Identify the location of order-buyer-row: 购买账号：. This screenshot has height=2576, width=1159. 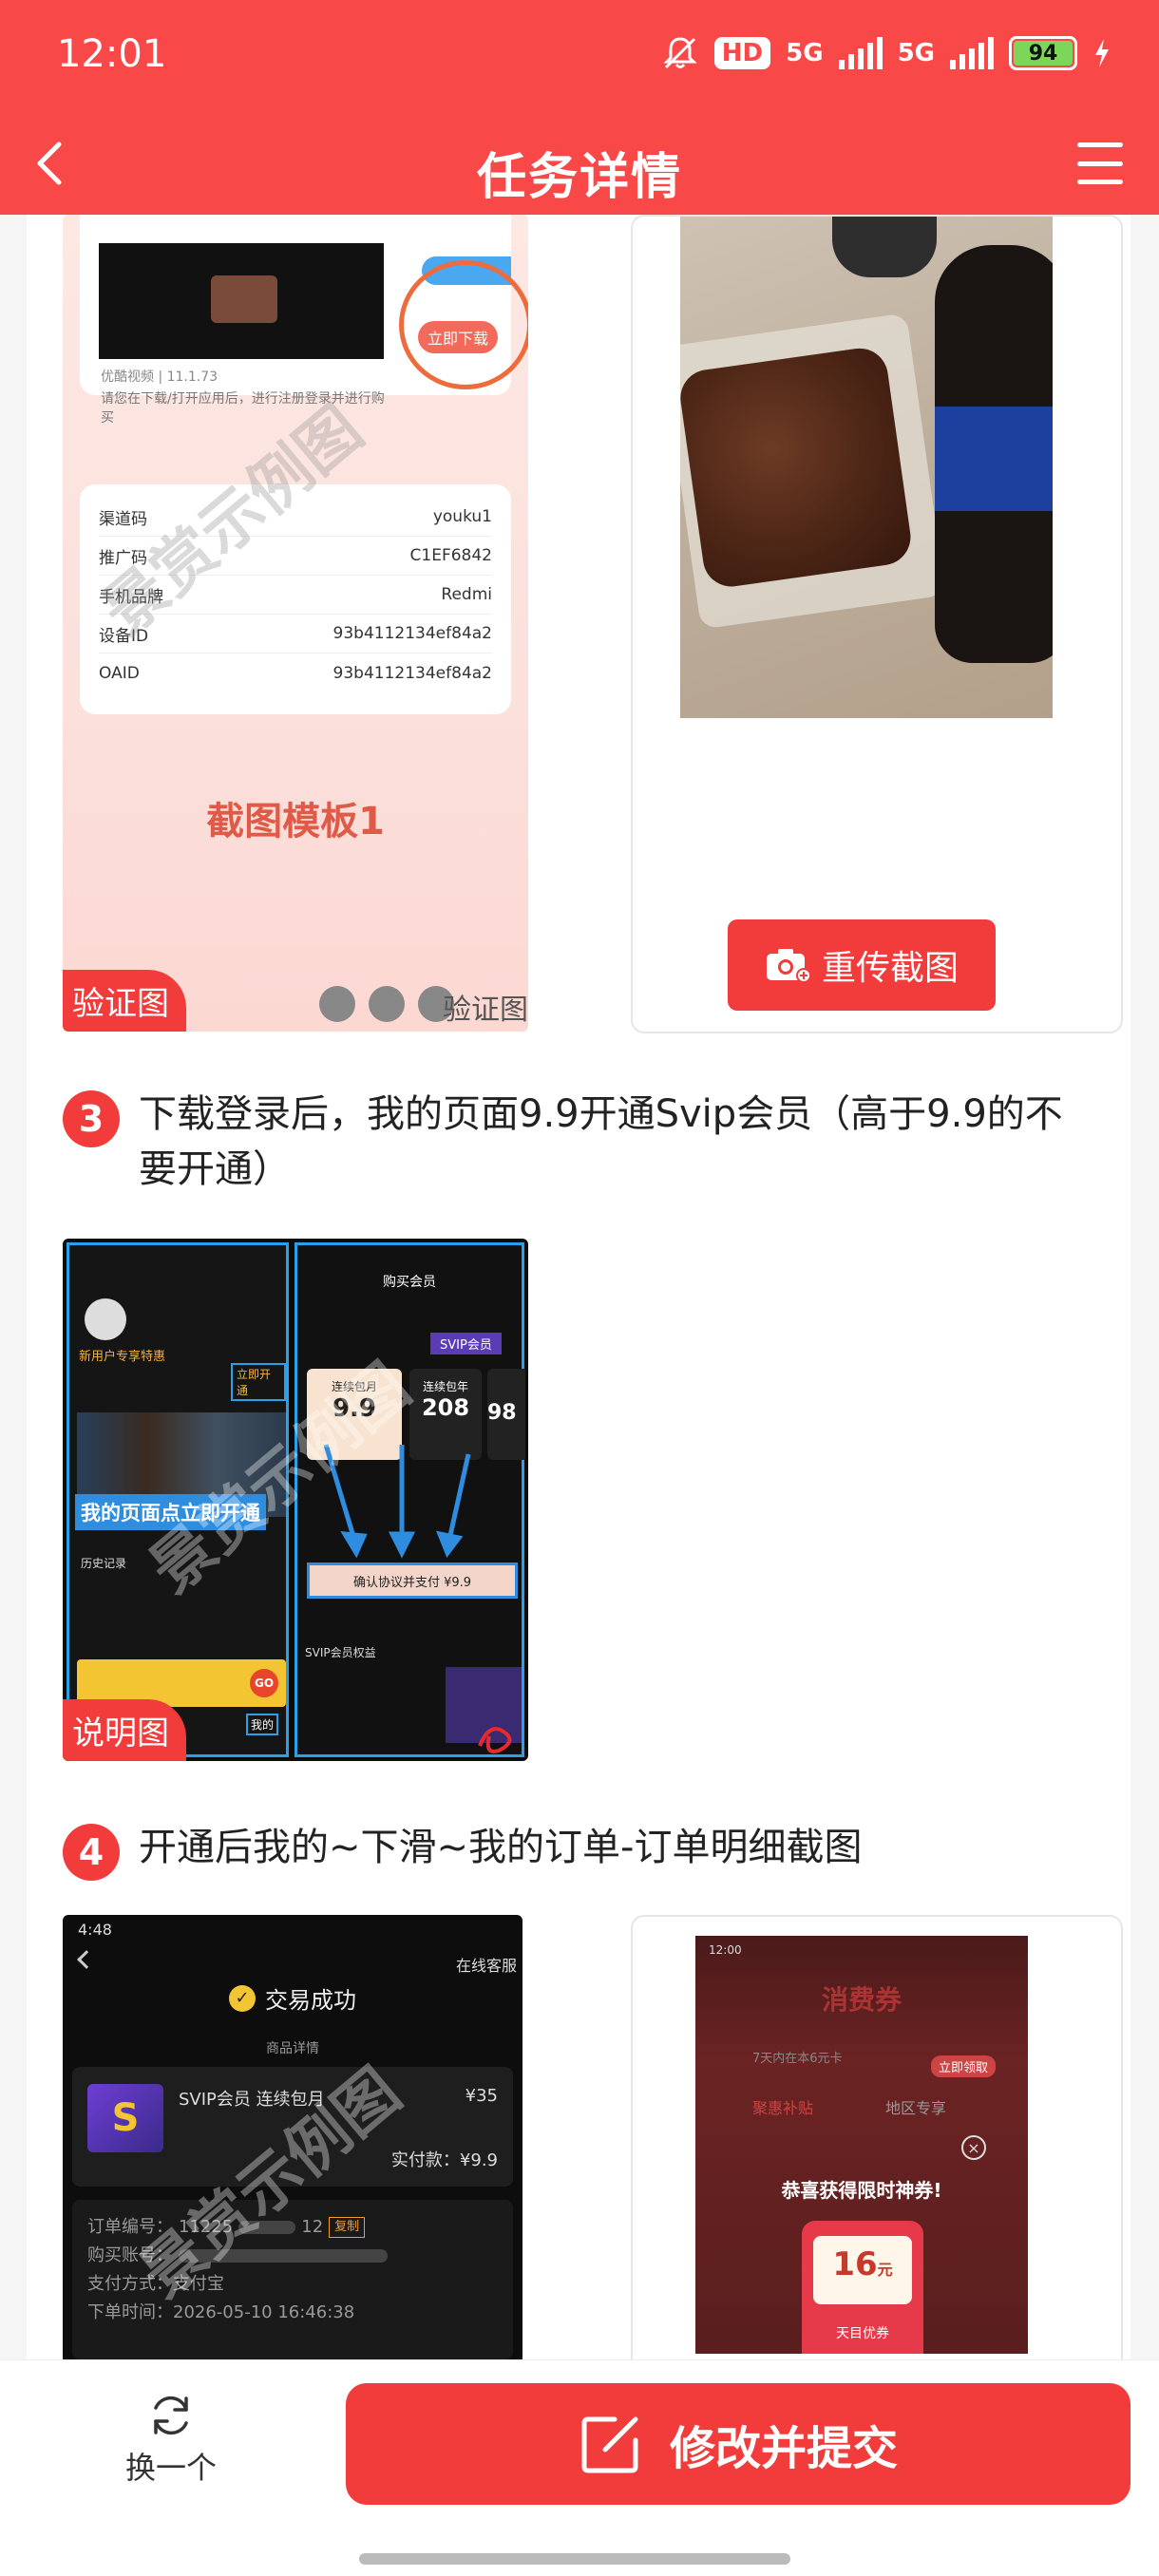
(292, 2256).